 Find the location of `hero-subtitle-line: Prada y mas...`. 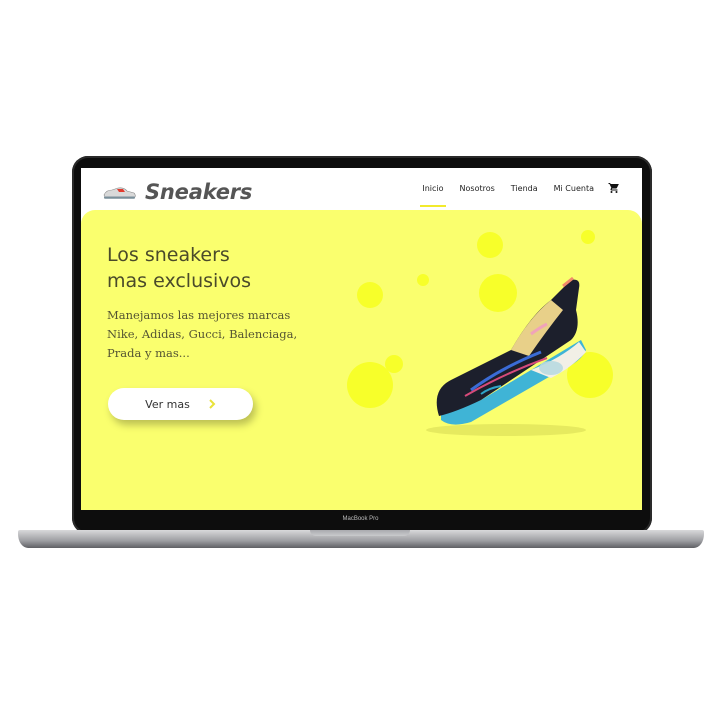

hero-subtitle-line: Prada y mas... is located at coordinates (148, 353).